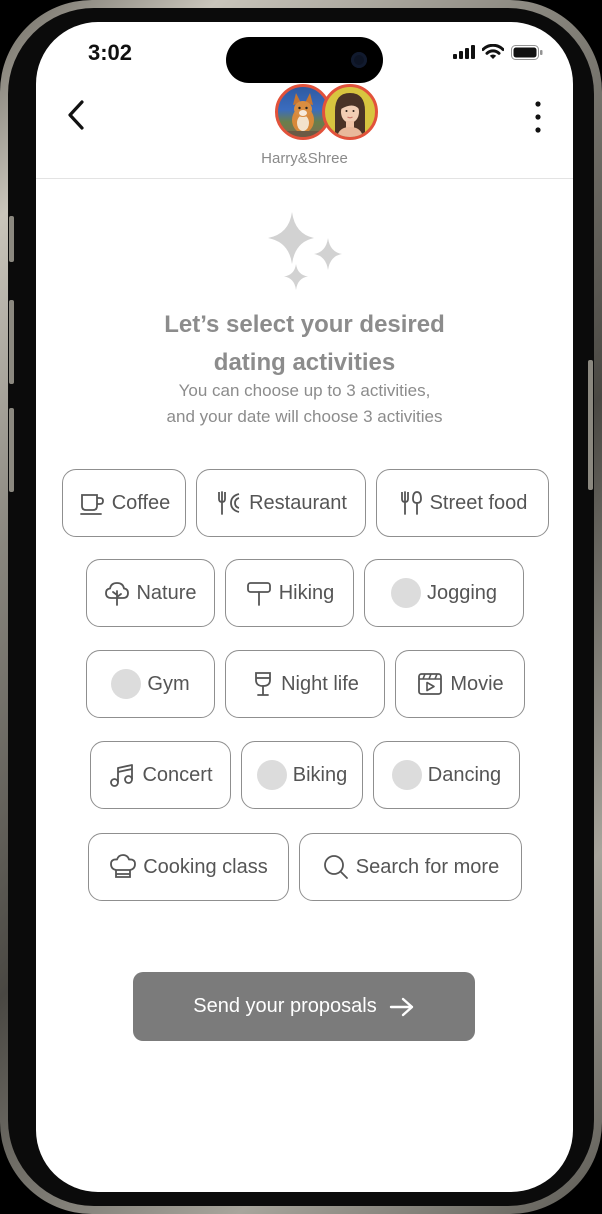 The width and height of the screenshot is (602, 1214). I want to click on dog-photo-icon, so click(303, 115).